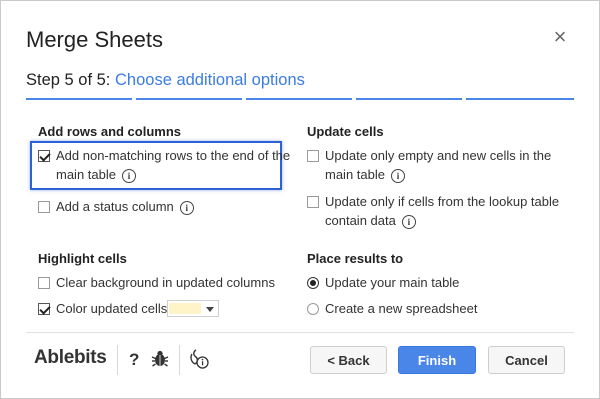 Image resolution: width=600 pixels, height=399 pixels. What do you see at coordinates (70, 357) in the screenshot?
I see `ablebits-logo: Ablebits` at bounding box center [70, 357].